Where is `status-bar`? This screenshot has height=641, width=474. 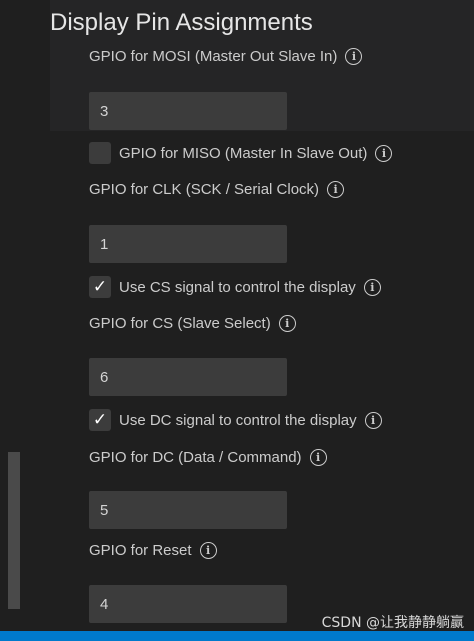 status-bar is located at coordinates (237, 636).